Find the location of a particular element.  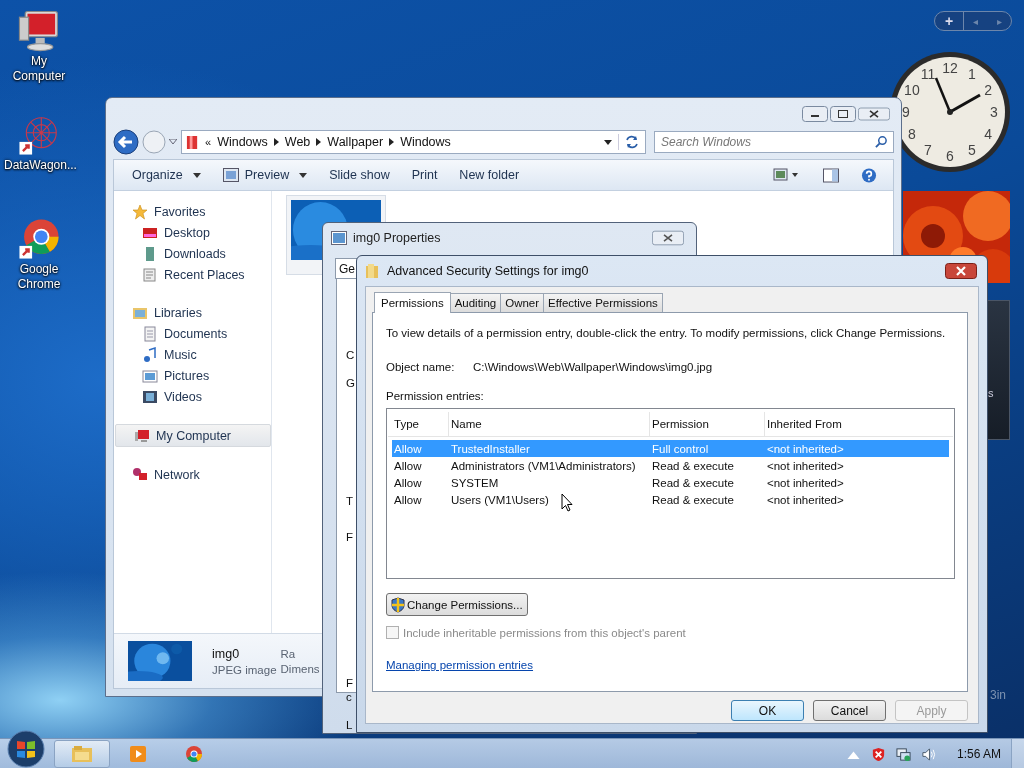

clock-numeral: 2 is located at coordinates (988, 90).